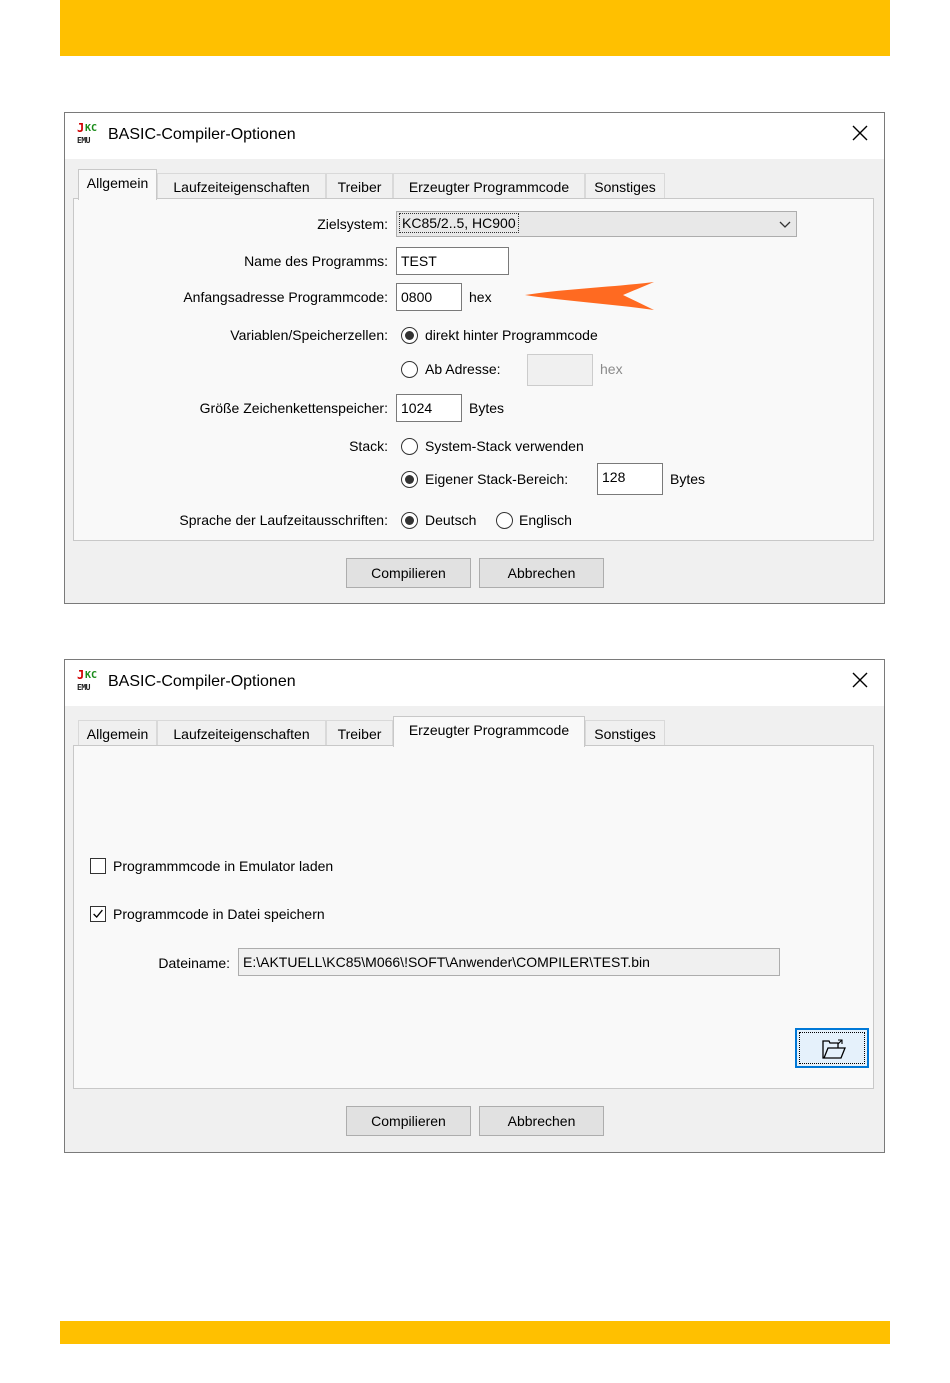  I want to click on save-file-checkbox, so click(98, 914).